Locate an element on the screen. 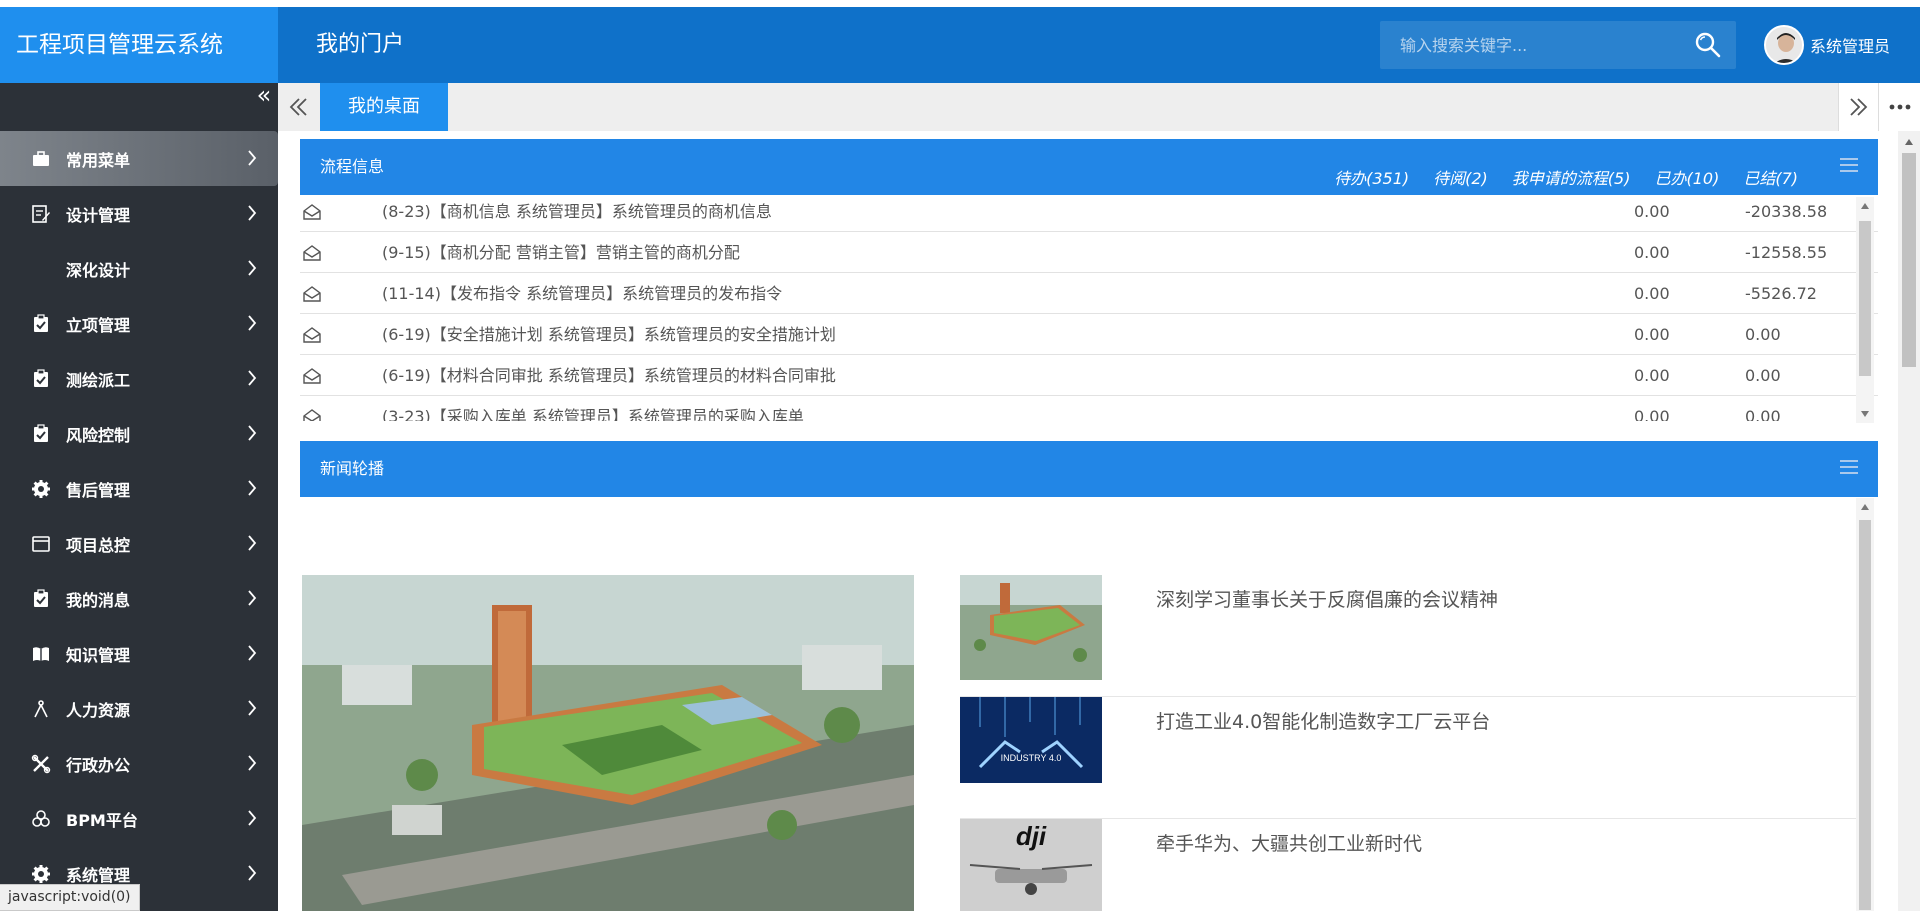  sidebar-item-label: 深化设计 is located at coordinates (98, 270).